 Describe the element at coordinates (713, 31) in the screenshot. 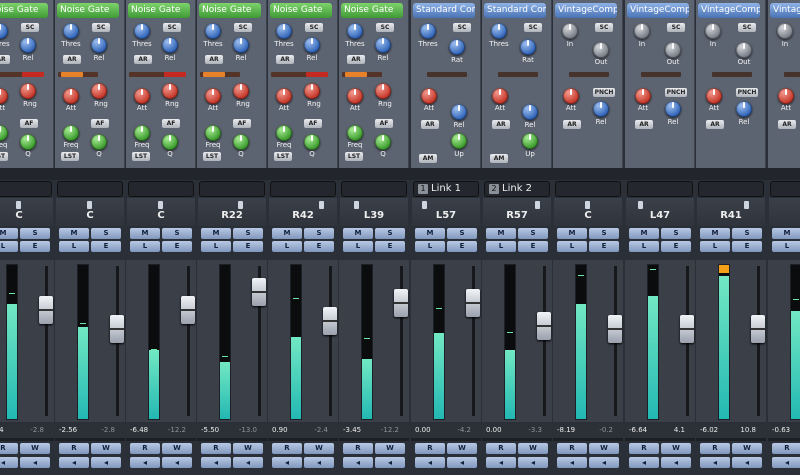

I see `input-knob` at that location.